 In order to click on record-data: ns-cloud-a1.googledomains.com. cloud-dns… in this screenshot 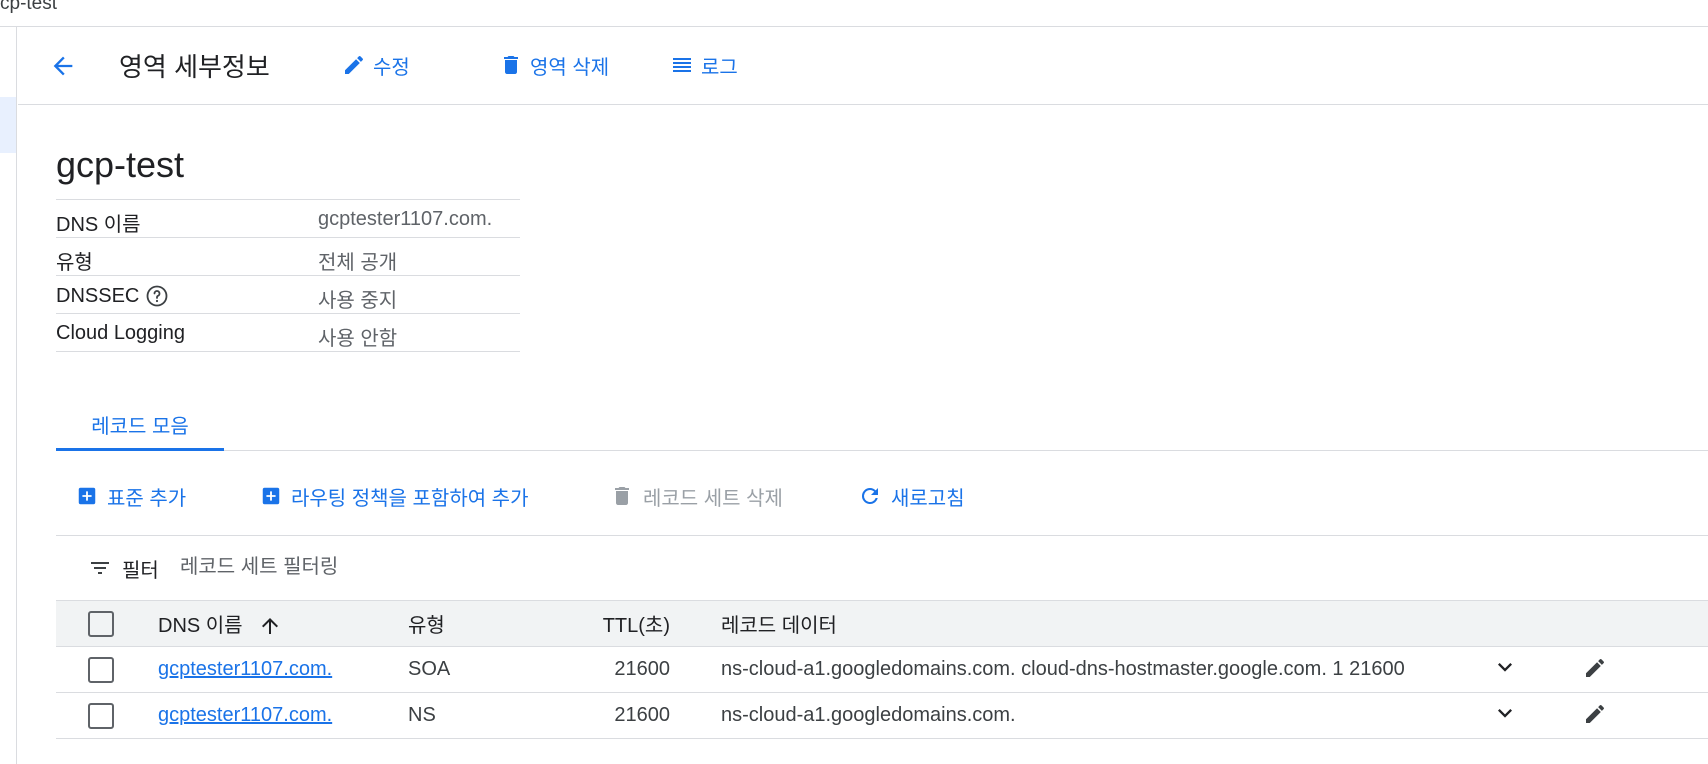, I will do `click(1063, 669)`.